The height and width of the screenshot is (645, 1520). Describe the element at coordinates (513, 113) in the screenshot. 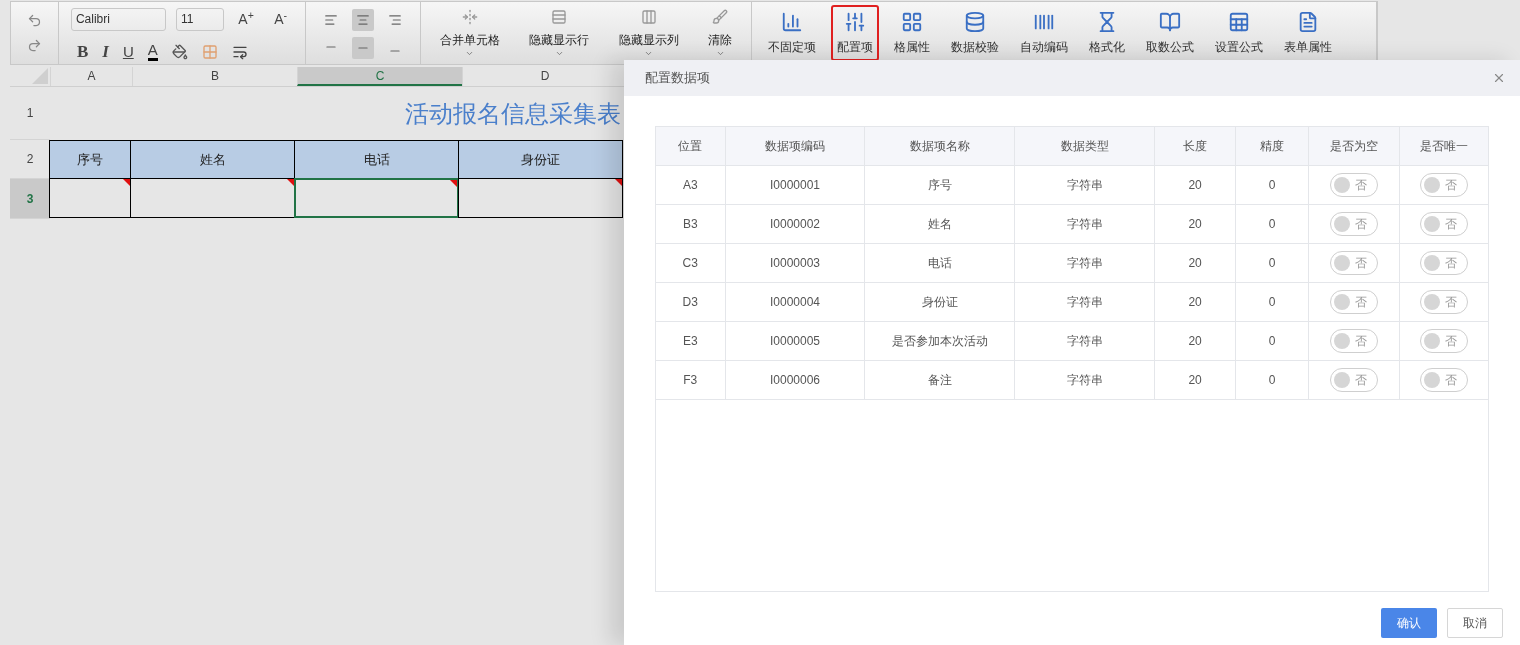

I see `title-cell-text: 活动报名信息采集表` at that location.